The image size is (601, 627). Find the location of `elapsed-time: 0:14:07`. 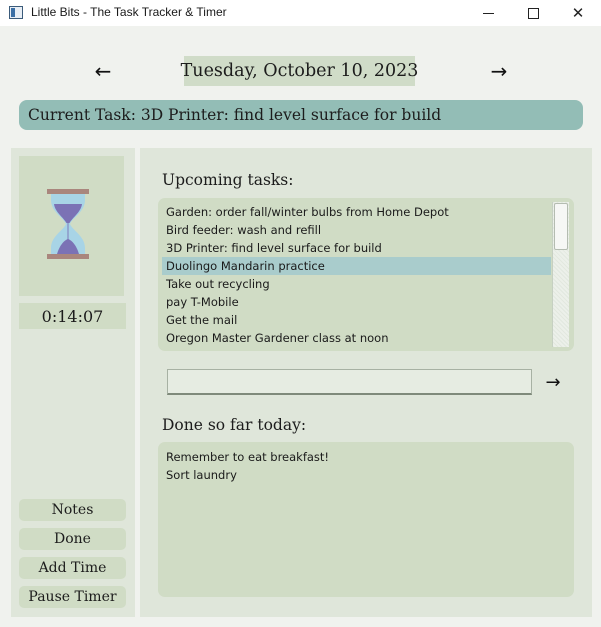

elapsed-time: 0:14:07 is located at coordinates (72, 316).